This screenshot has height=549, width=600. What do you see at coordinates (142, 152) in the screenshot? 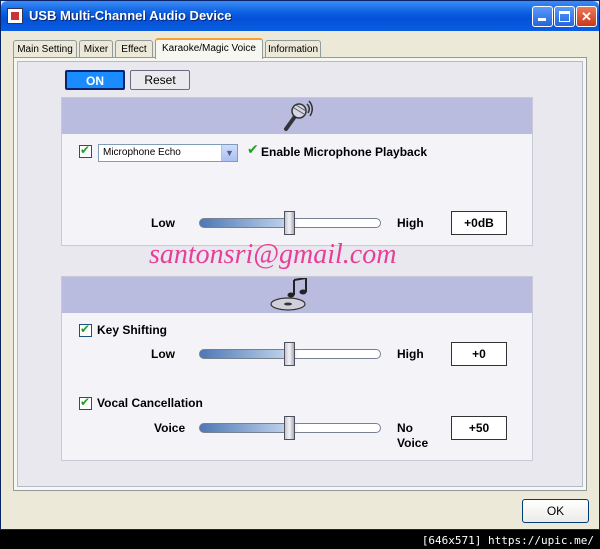
I see `microphone-effect-value: Microphone Echo` at bounding box center [142, 152].